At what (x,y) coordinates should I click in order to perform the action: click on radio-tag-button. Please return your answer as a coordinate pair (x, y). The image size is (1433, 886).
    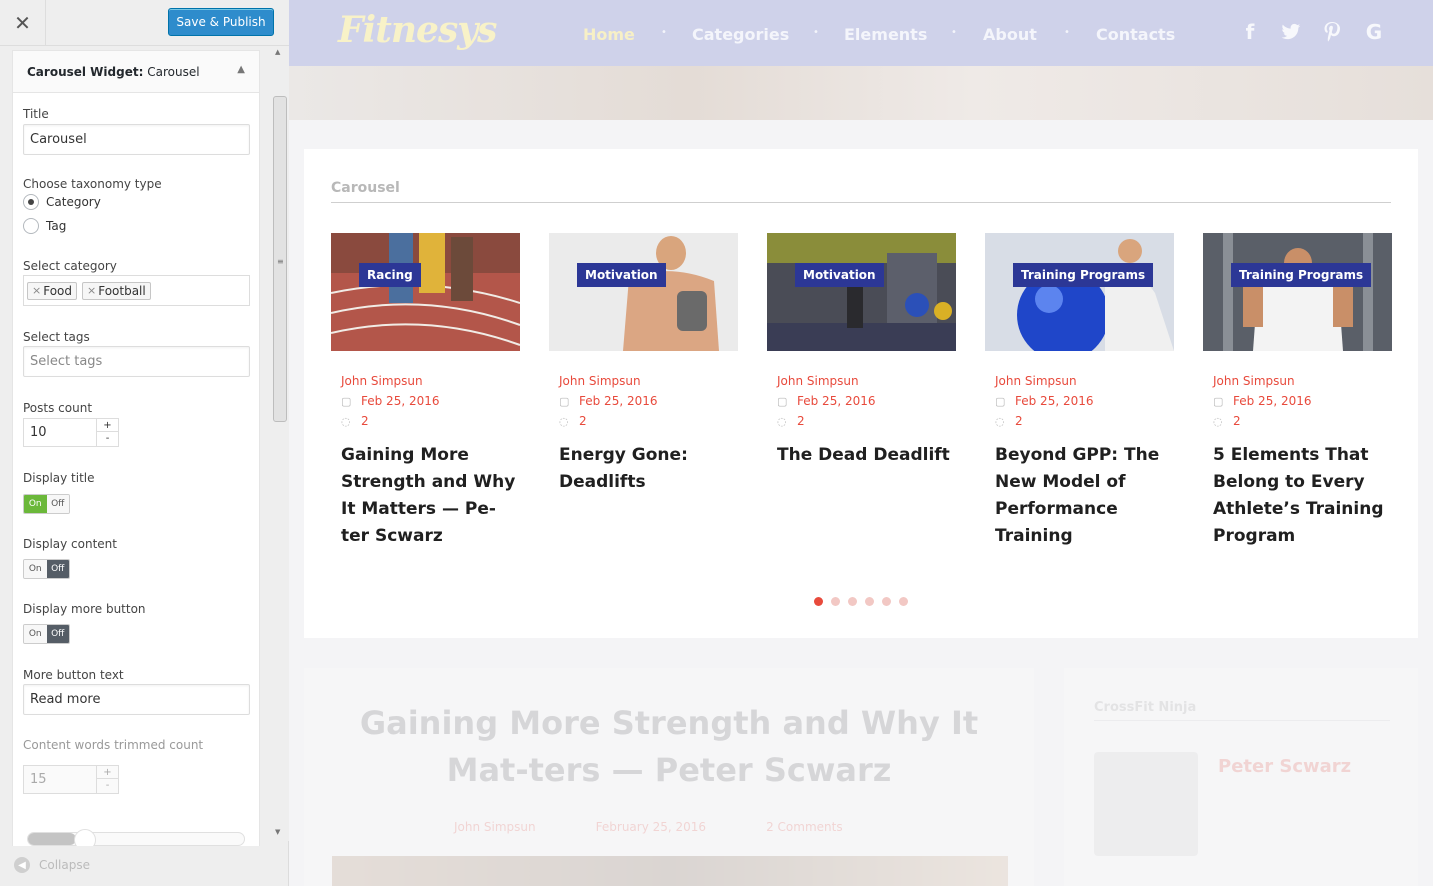
    Looking at the image, I should click on (31, 226).